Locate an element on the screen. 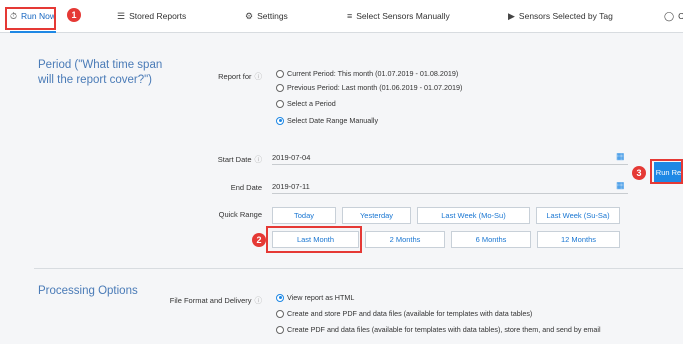  annotation-badge-2: 2 is located at coordinates (259, 240).